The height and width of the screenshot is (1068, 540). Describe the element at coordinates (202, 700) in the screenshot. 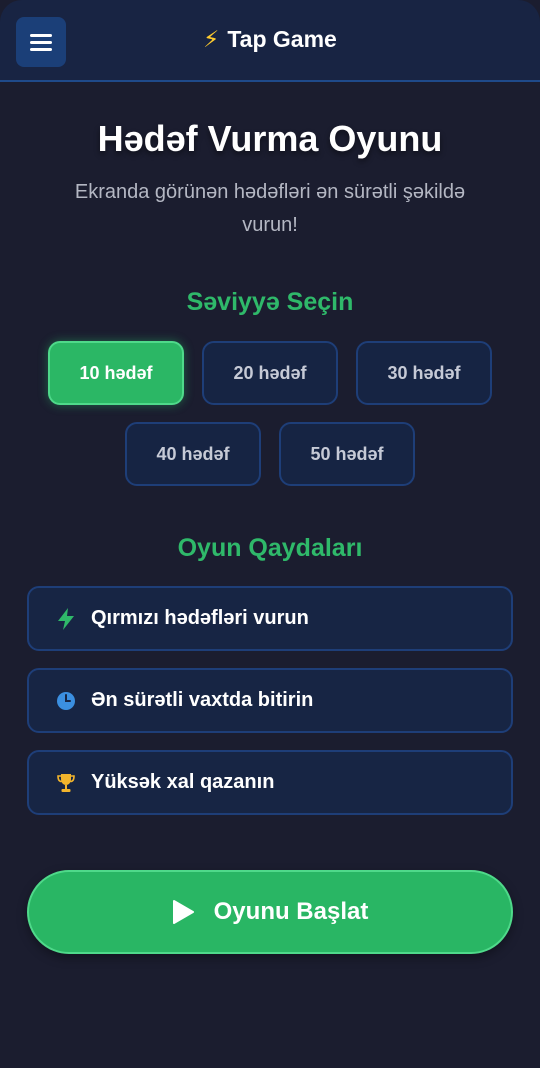

I see `rule-text: Ən sürətli vaxtda bitirin` at that location.